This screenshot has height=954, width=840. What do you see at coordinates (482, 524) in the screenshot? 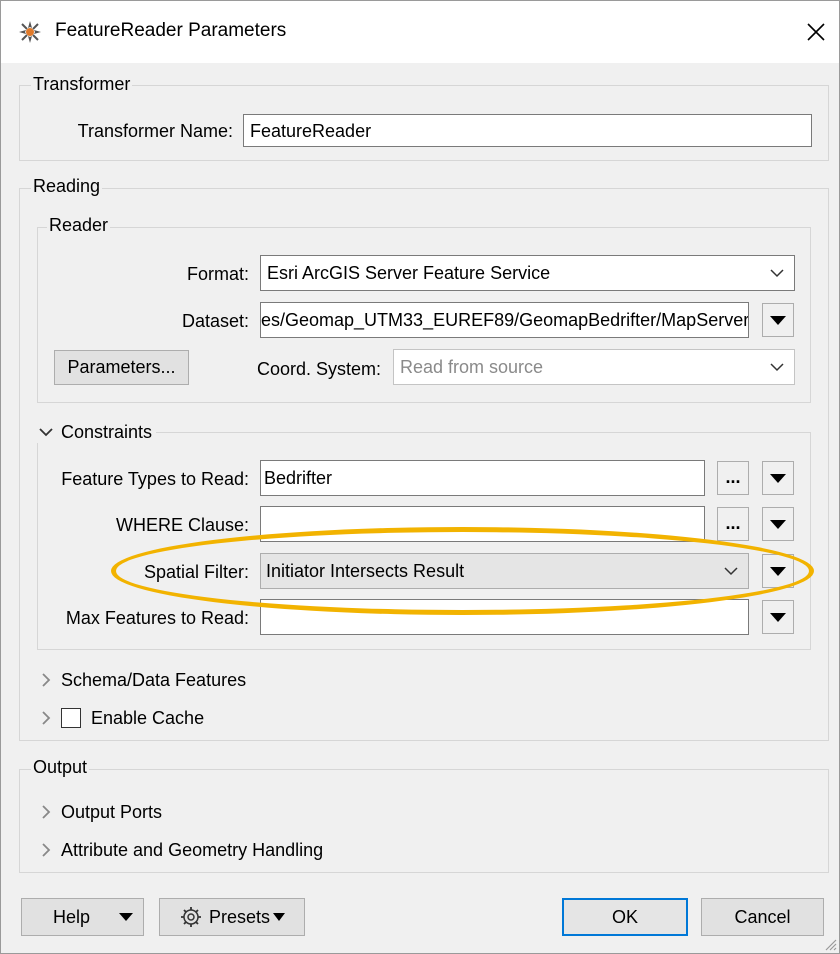
I see `where-clause-input` at bounding box center [482, 524].